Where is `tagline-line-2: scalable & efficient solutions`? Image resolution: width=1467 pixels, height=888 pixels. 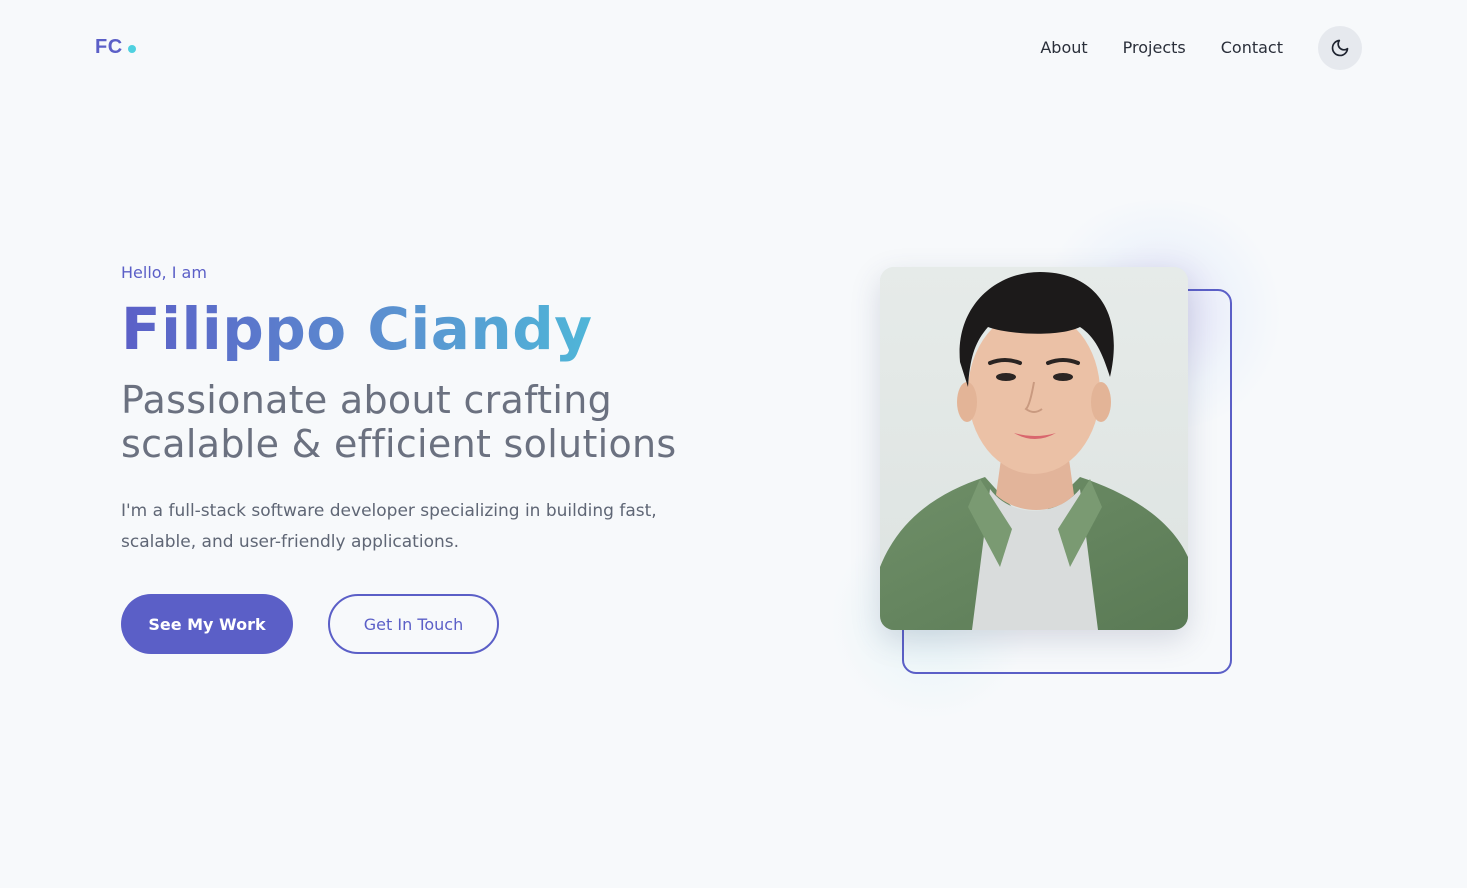 tagline-line-2: scalable & efficient solutions is located at coordinates (399, 444).